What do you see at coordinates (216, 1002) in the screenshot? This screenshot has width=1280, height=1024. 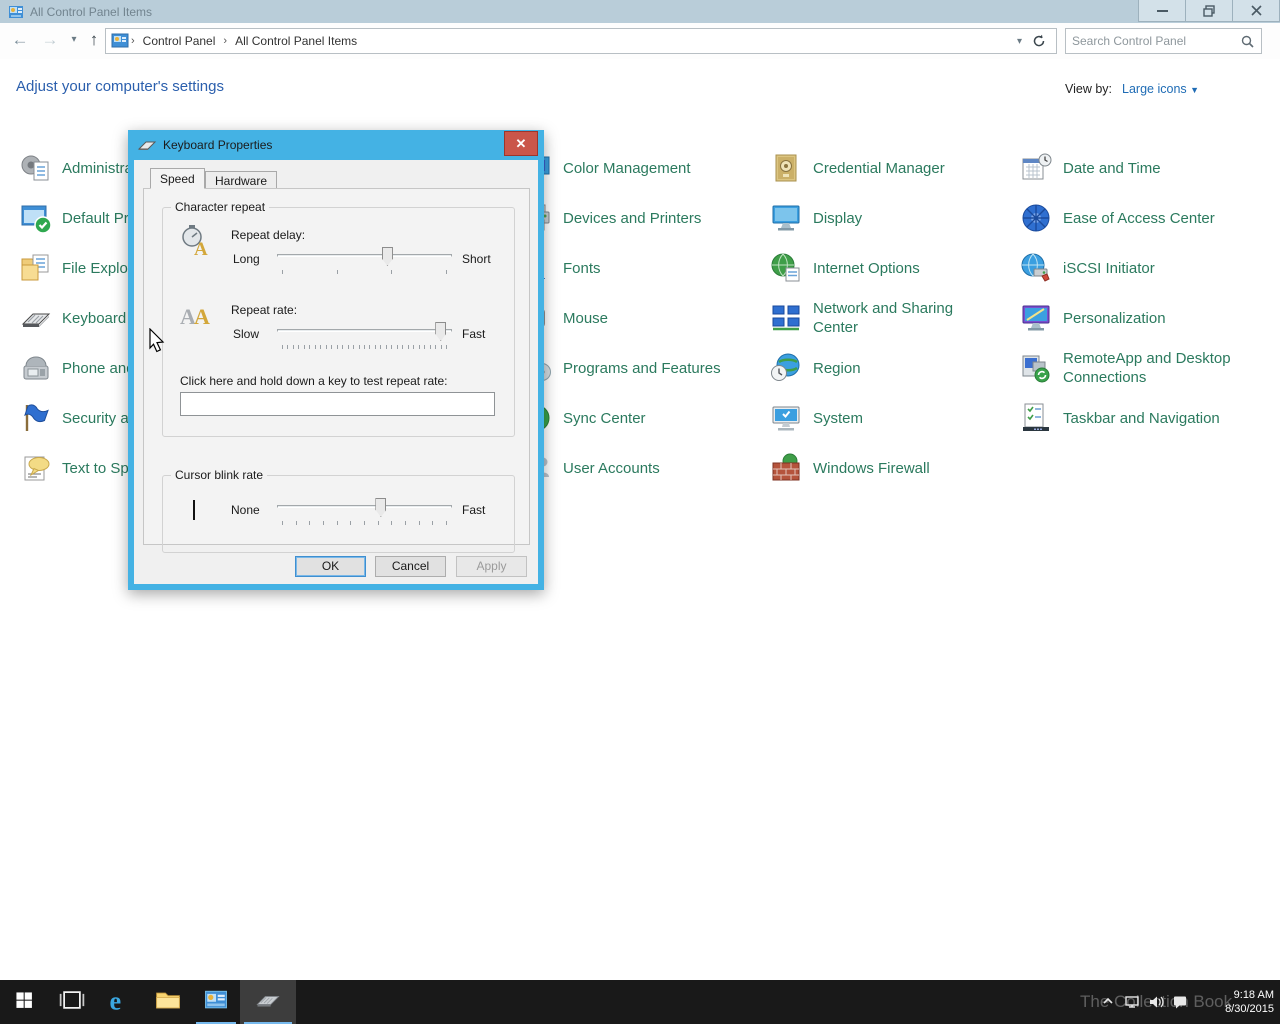 I see `taskbar-button-control-panel` at bounding box center [216, 1002].